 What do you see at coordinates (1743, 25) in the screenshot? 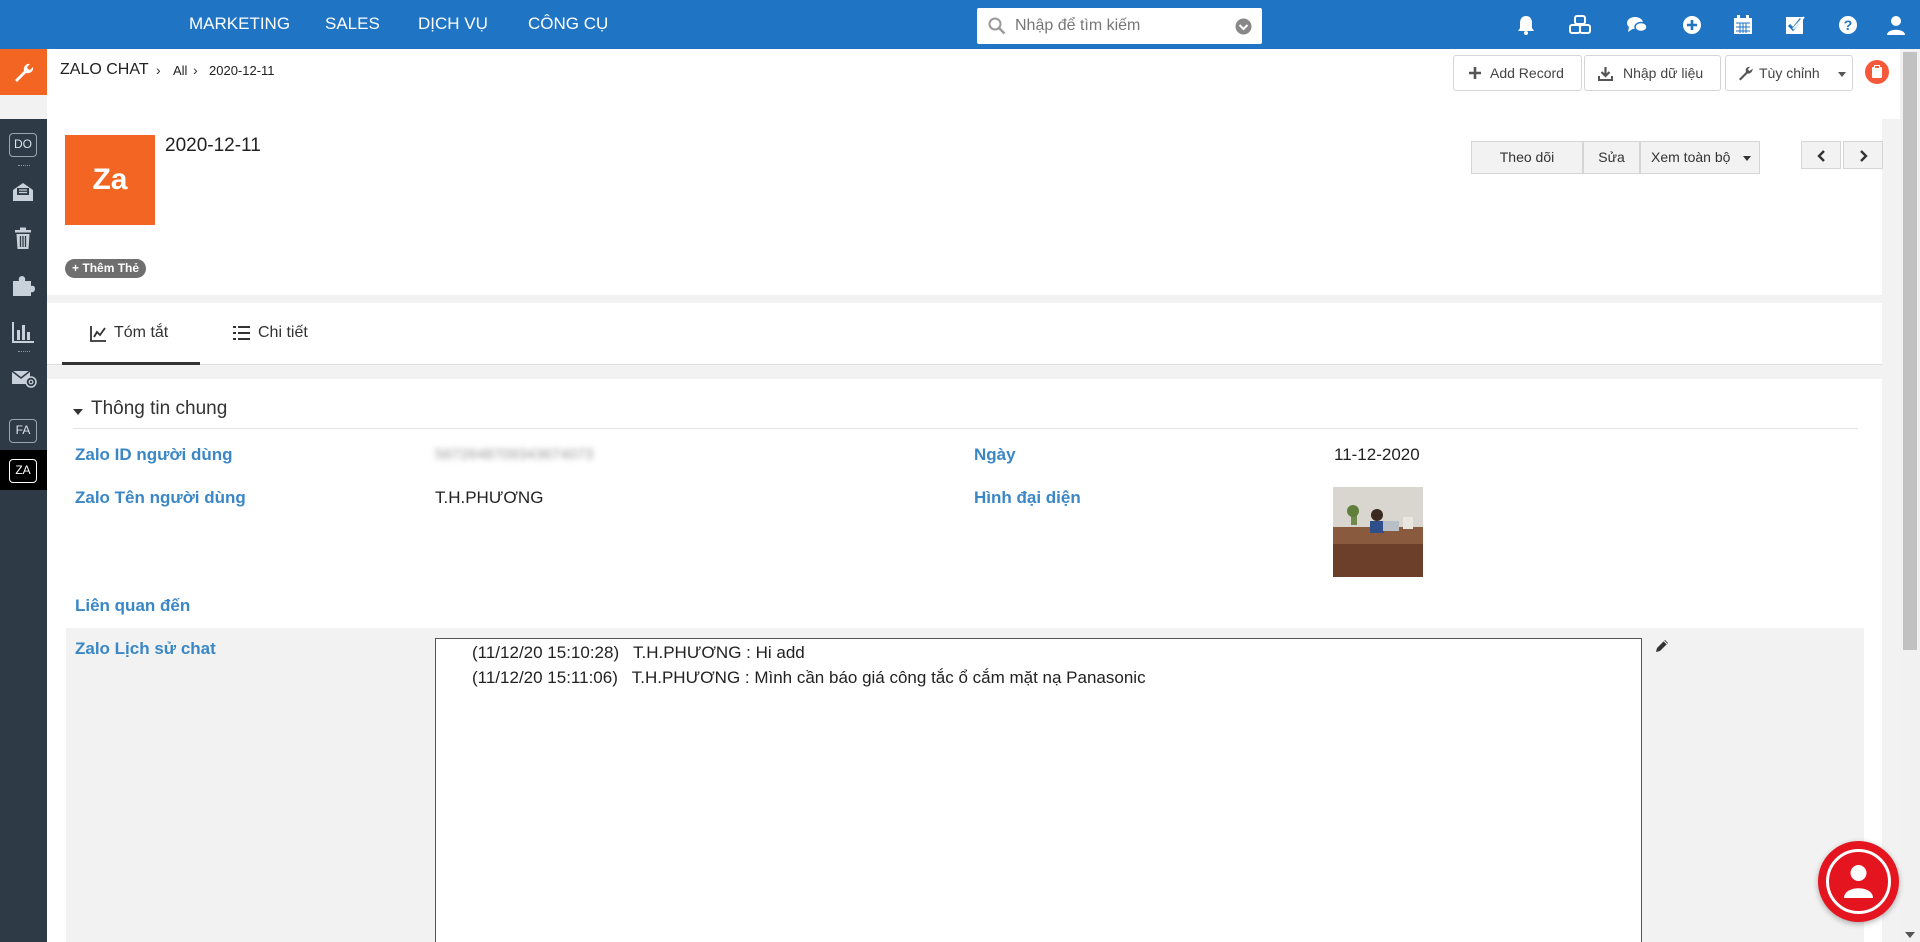
I see `calendar-icon` at bounding box center [1743, 25].